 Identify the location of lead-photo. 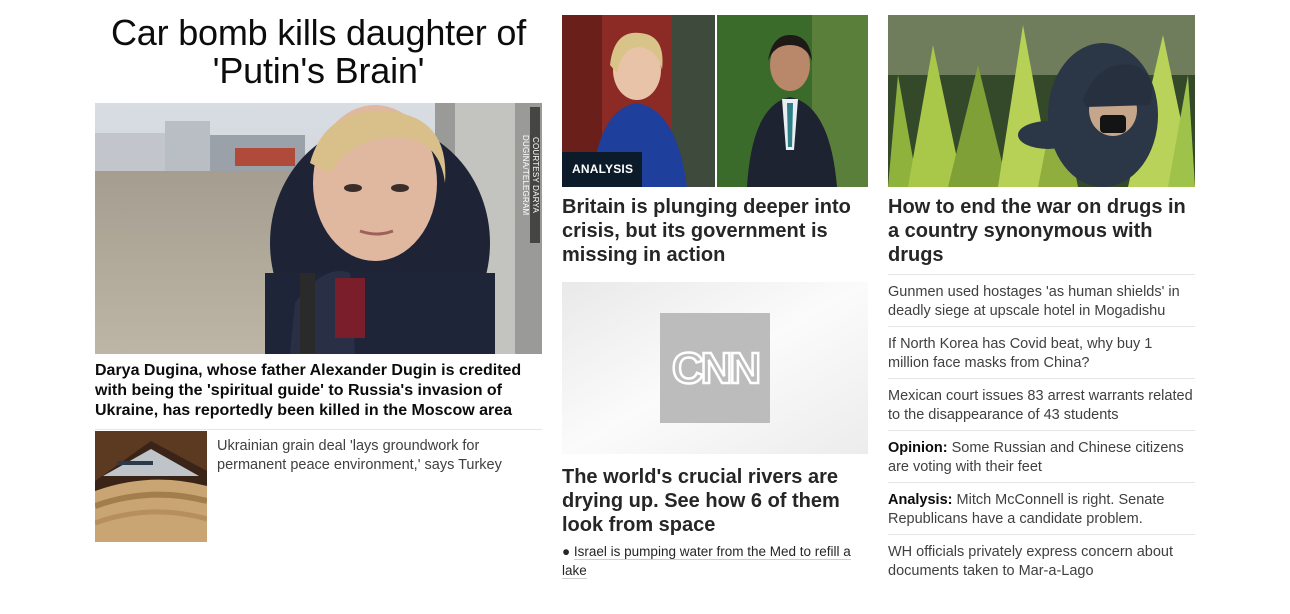
(318, 228).